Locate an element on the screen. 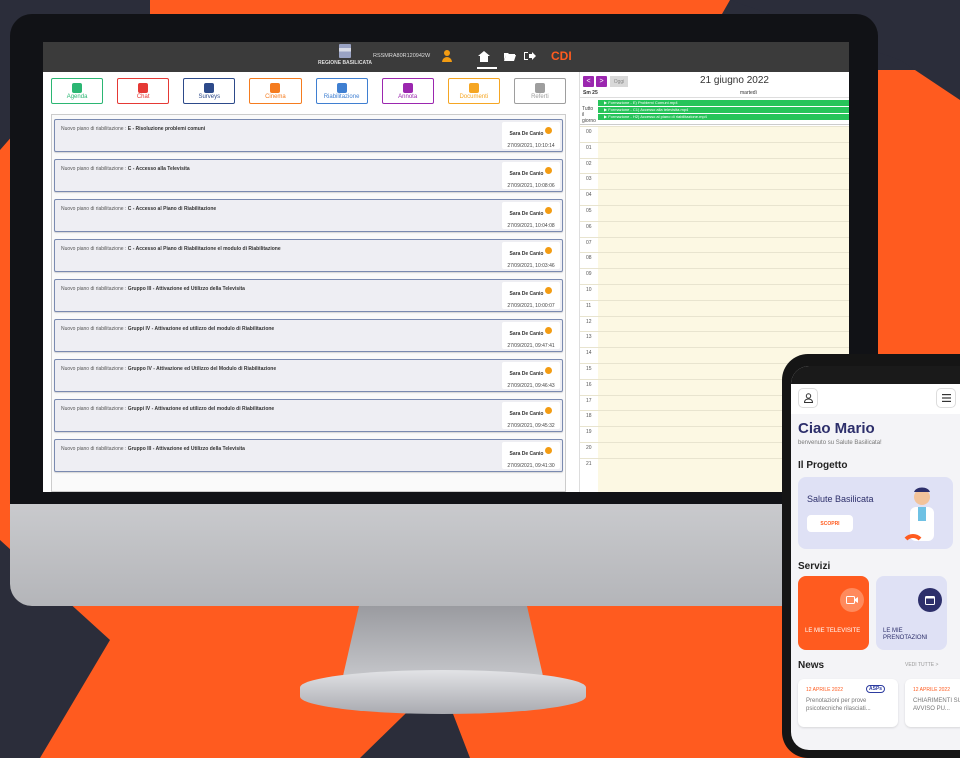 The width and height of the screenshot is (960, 758). tile-agenda: Agenda is located at coordinates (77, 91).